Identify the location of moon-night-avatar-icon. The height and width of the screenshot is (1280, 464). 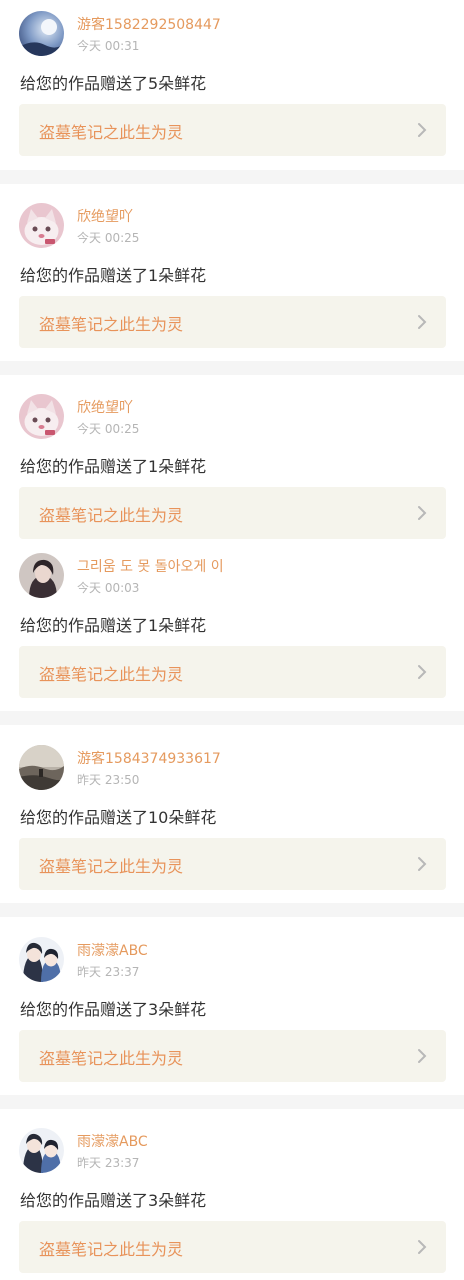
(41, 33).